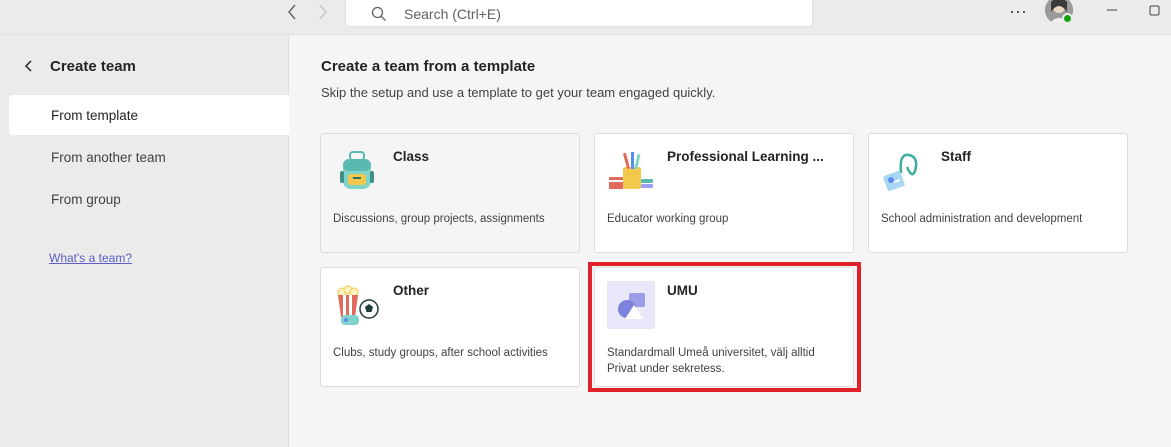 The image size is (1171, 447). I want to click on sidebar-title: Create team, so click(93, 66).